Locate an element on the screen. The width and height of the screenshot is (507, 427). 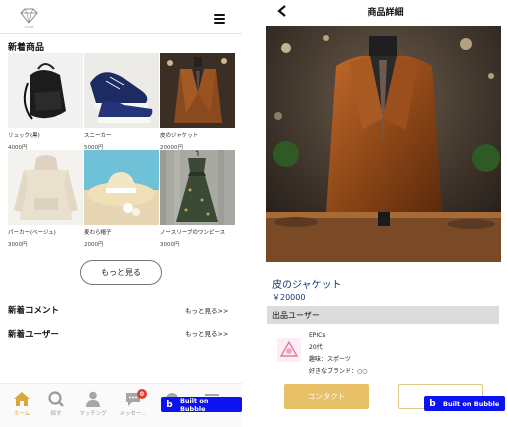
tab-label: 探す is located at coordinates (56, 414).